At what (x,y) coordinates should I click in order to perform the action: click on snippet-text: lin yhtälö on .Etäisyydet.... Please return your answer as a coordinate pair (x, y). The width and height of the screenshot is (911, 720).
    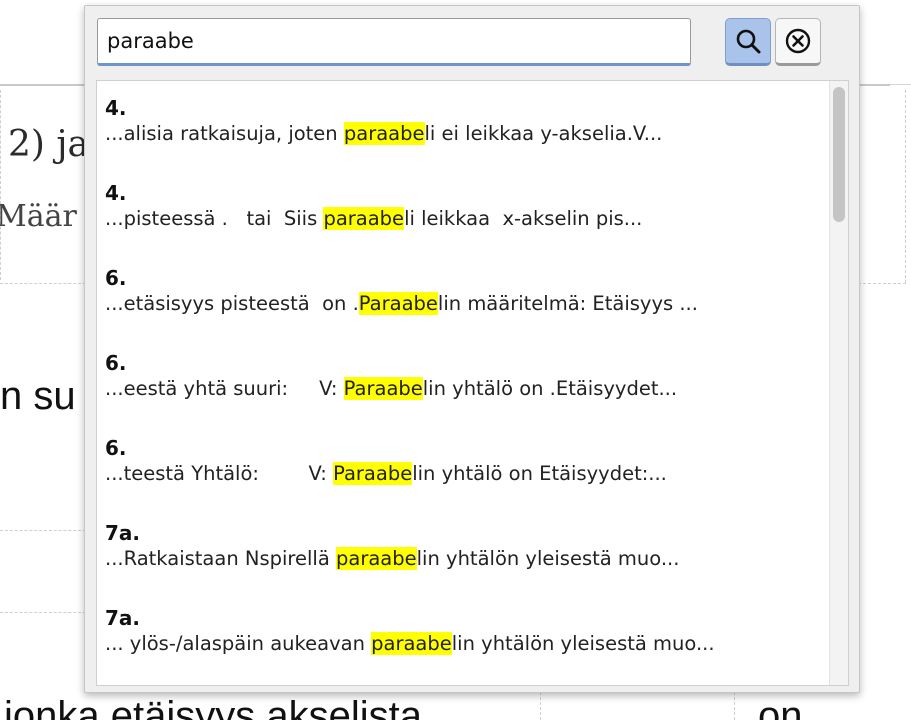
    Looking at the image, I should click on (550, 388).